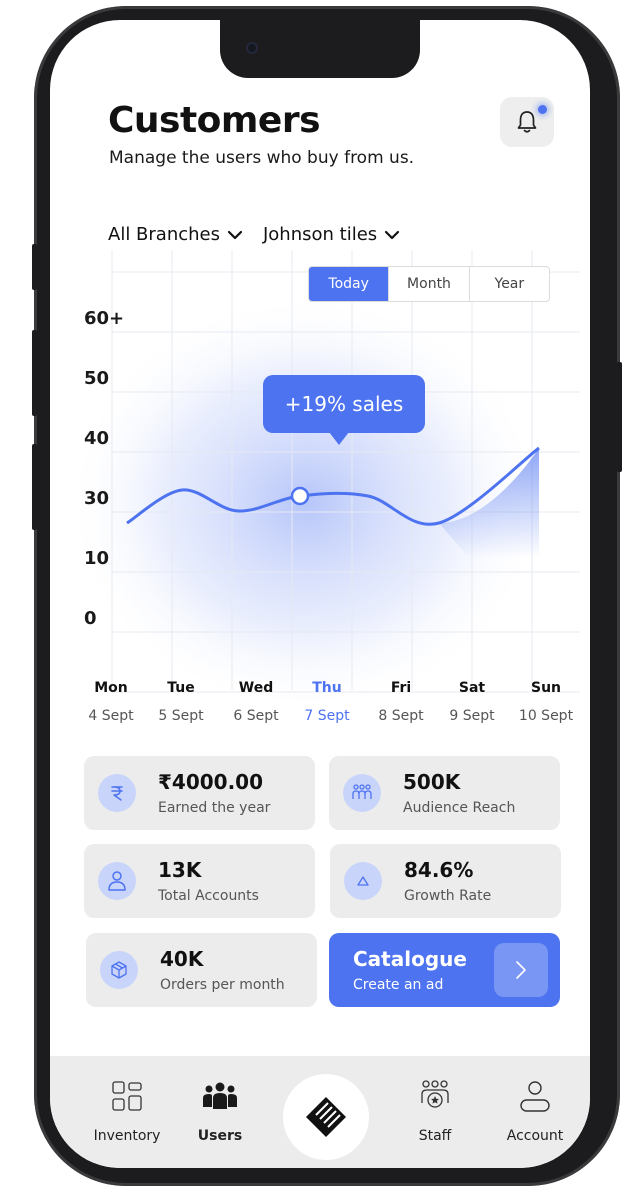  What do you see at coordinates (546, 702) in the screenshot?
I see `x-axis-day: Sun 10 Sept` at bounding box center [546, 702].